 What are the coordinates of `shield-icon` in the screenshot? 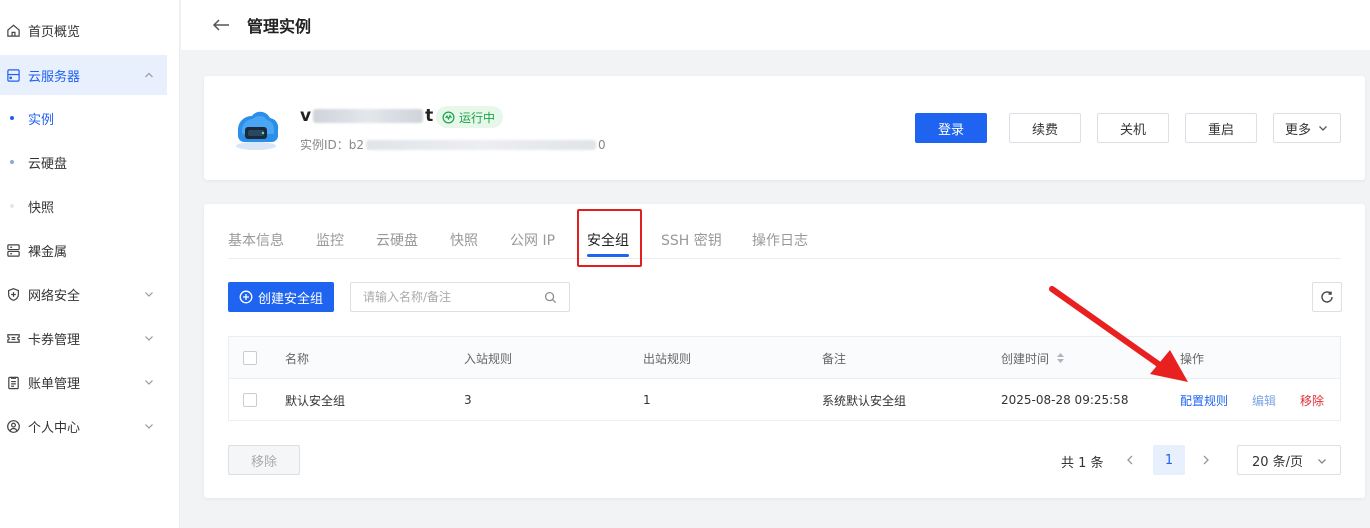 It's located at (13, 294).